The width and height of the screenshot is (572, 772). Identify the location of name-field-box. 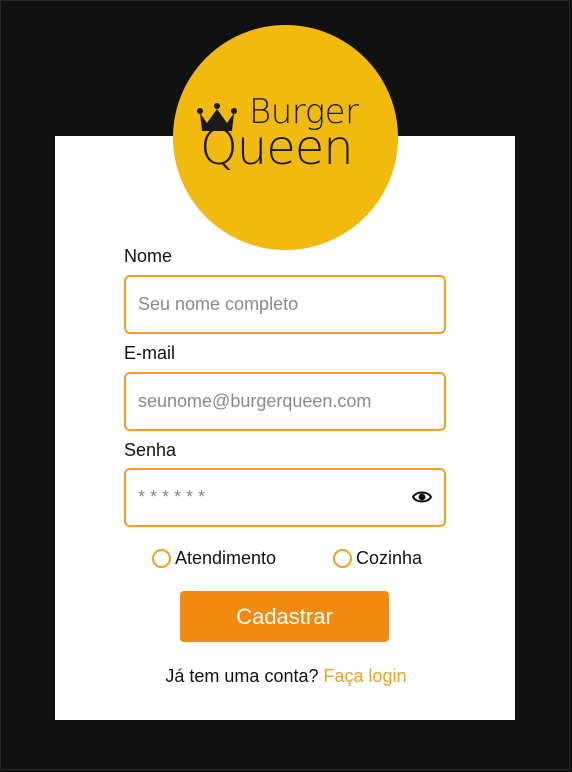
(285, 304).